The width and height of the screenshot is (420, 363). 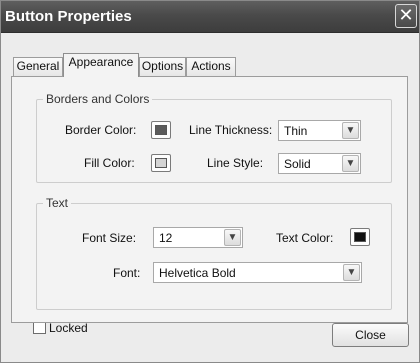 What do you see at coordinates (231, 130) in the screenshot?
I see `line-thickness-label: Line Thickness:` at bounding box center [231, 130].